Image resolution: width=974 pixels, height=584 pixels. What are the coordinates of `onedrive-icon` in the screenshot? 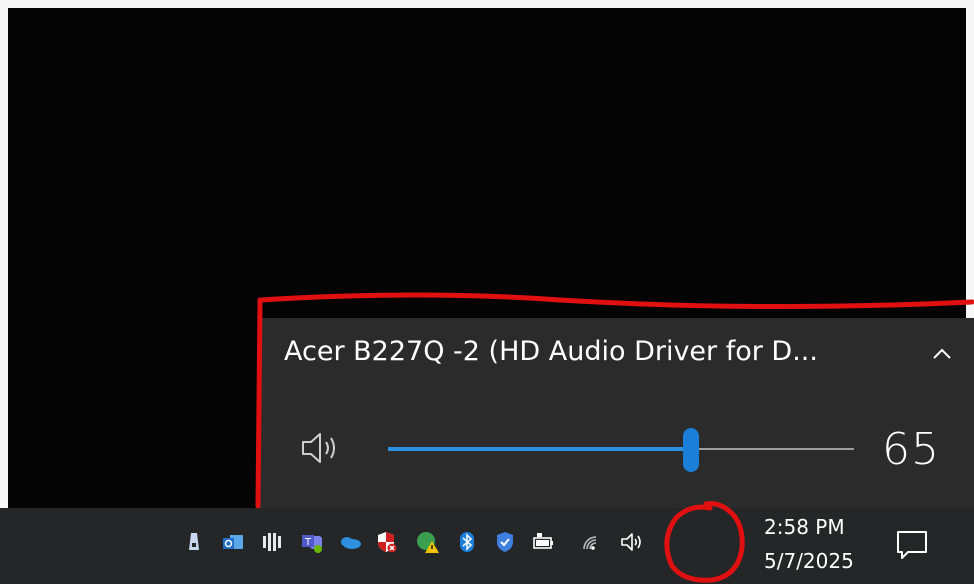 It's located at (350, 542).